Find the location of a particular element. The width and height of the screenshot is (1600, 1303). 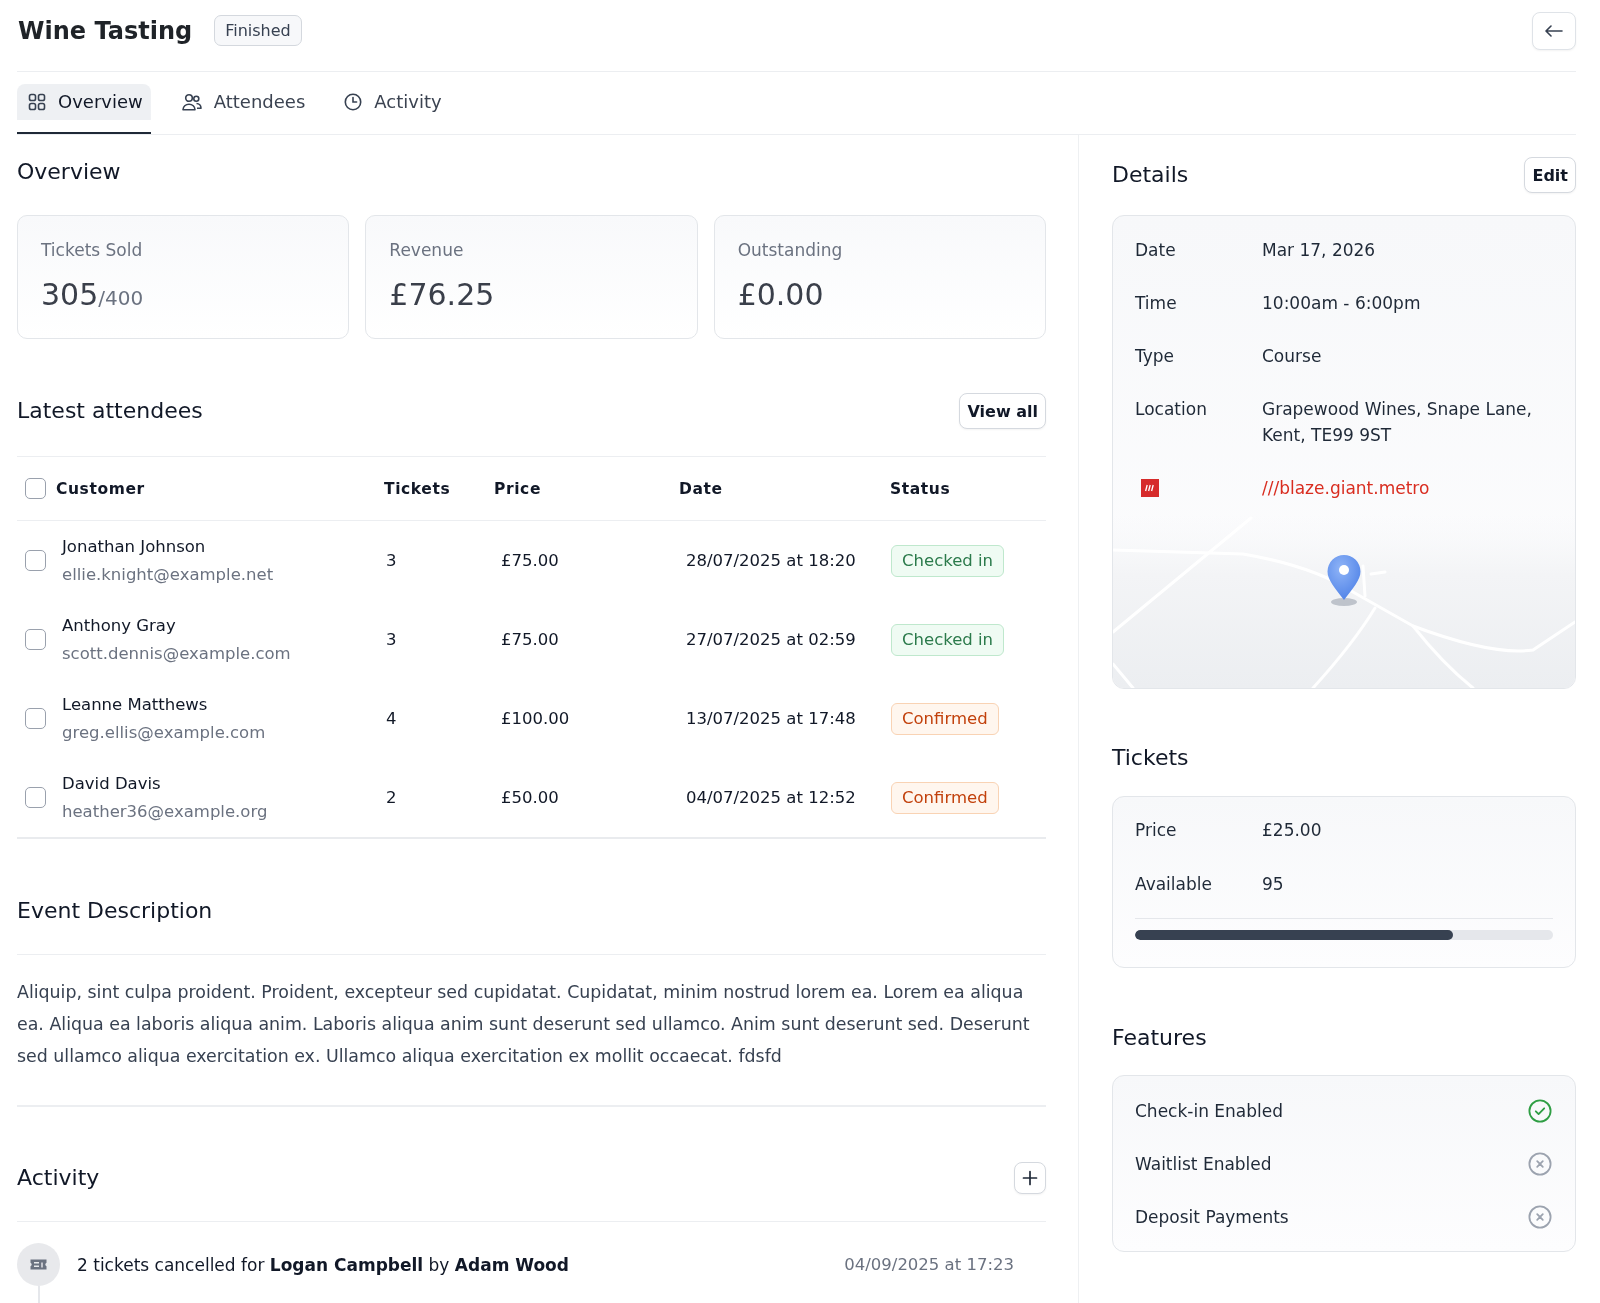

section-title: Latest attendees is located at coordinates (110, 411).